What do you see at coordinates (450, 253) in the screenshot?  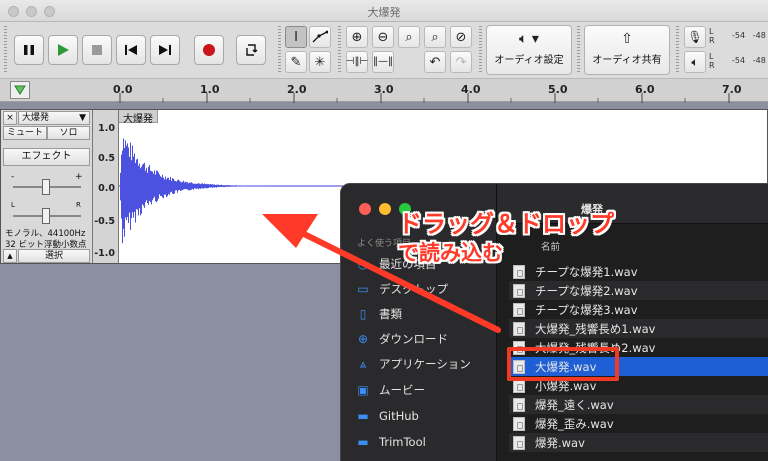 I see `annotation-line2: で読み込む` at bounding box center [450, 253].